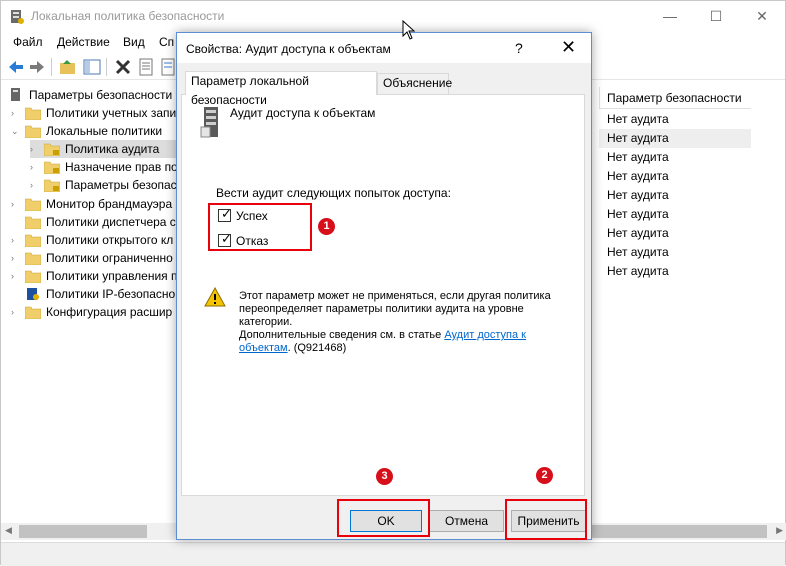 Image resolution: width=786 pixels, height=566 pixels. I want to click on warning-icon, so click(215, 297).